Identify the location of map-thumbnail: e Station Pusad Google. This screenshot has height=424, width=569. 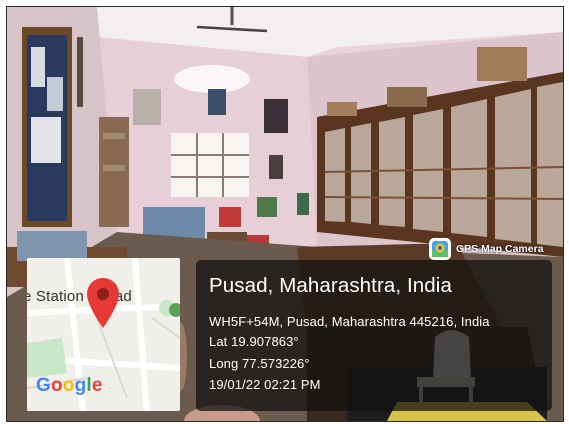
(103, 334).